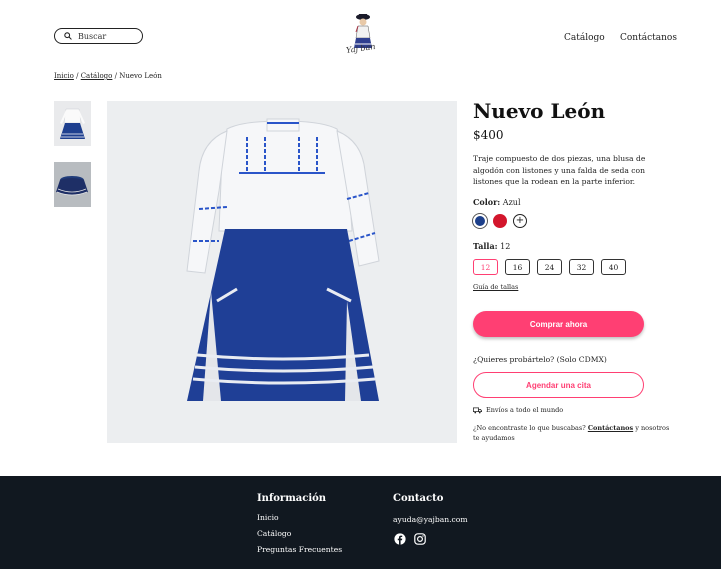  What do you see at coordinates (613, 267) in the screenshot?
I see `size-option-40: 40` at bounding box center [613, 267].